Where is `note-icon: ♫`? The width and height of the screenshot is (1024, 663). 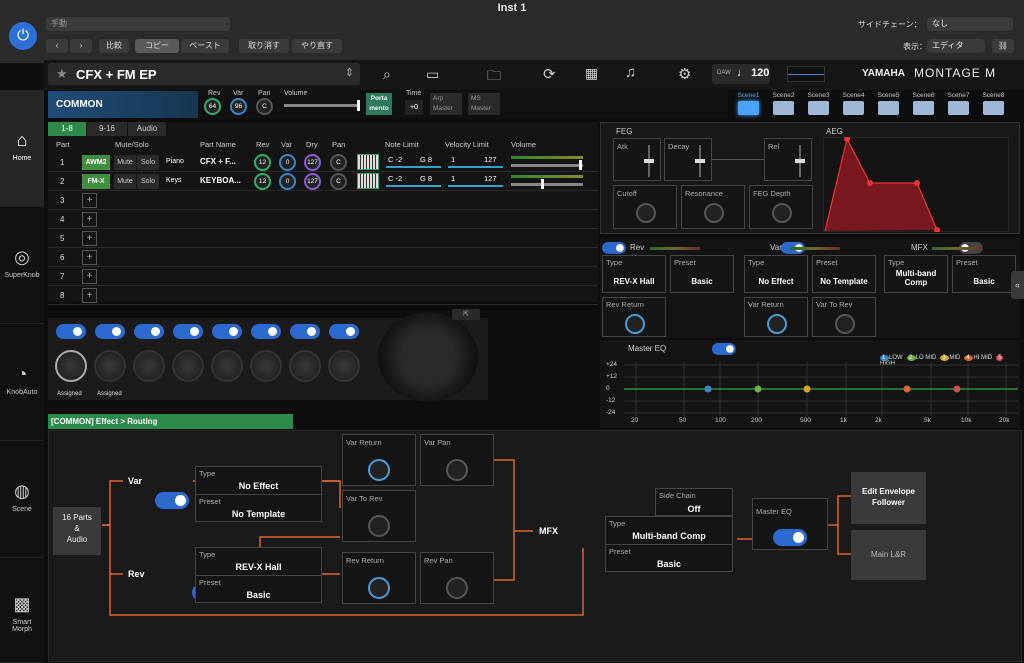 note-icon: ♫ is located at coordinates (630, 72).